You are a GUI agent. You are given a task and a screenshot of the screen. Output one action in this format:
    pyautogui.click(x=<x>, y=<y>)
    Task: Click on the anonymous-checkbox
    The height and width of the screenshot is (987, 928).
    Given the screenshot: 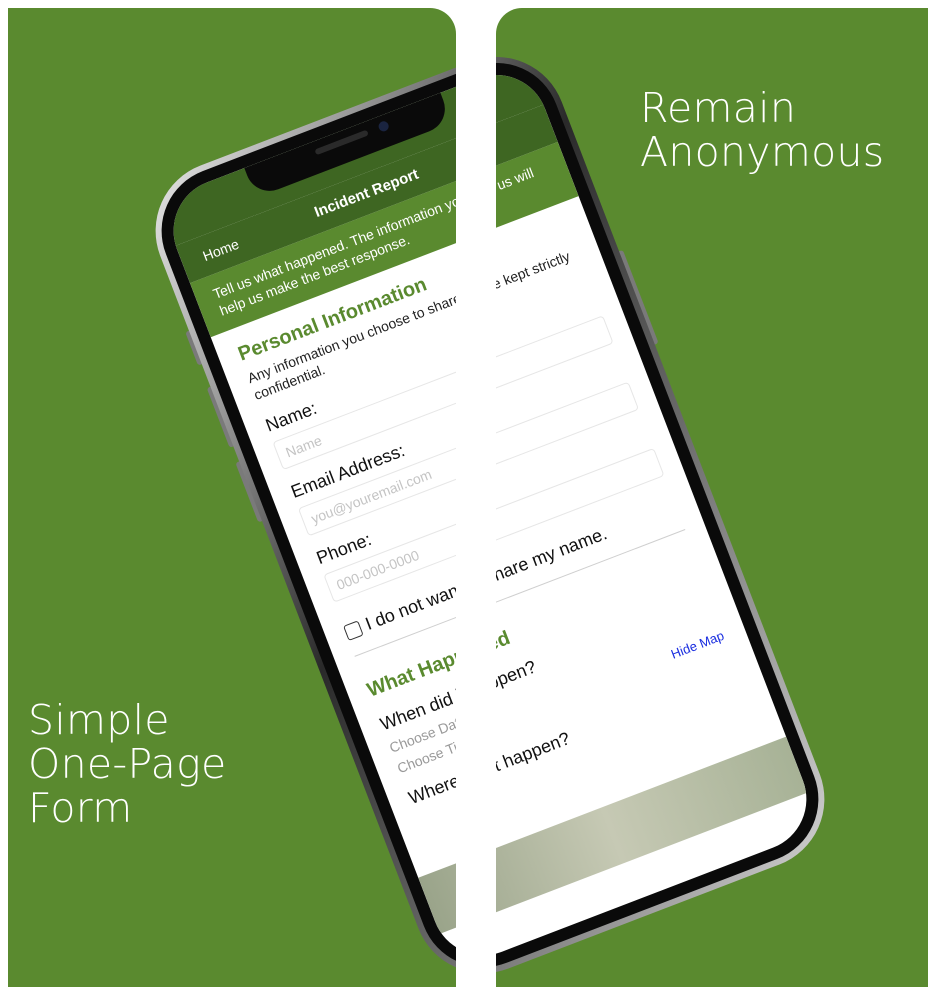 What is the action you would take?
    pyautogui.click(x=353, y=630)
    